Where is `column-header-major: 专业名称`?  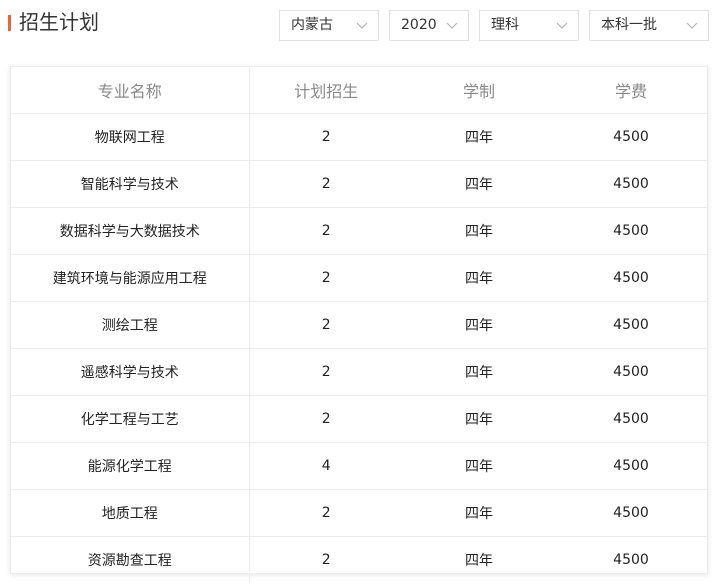
column-header-major: 专业名称 is located at coordinates (130, 90).